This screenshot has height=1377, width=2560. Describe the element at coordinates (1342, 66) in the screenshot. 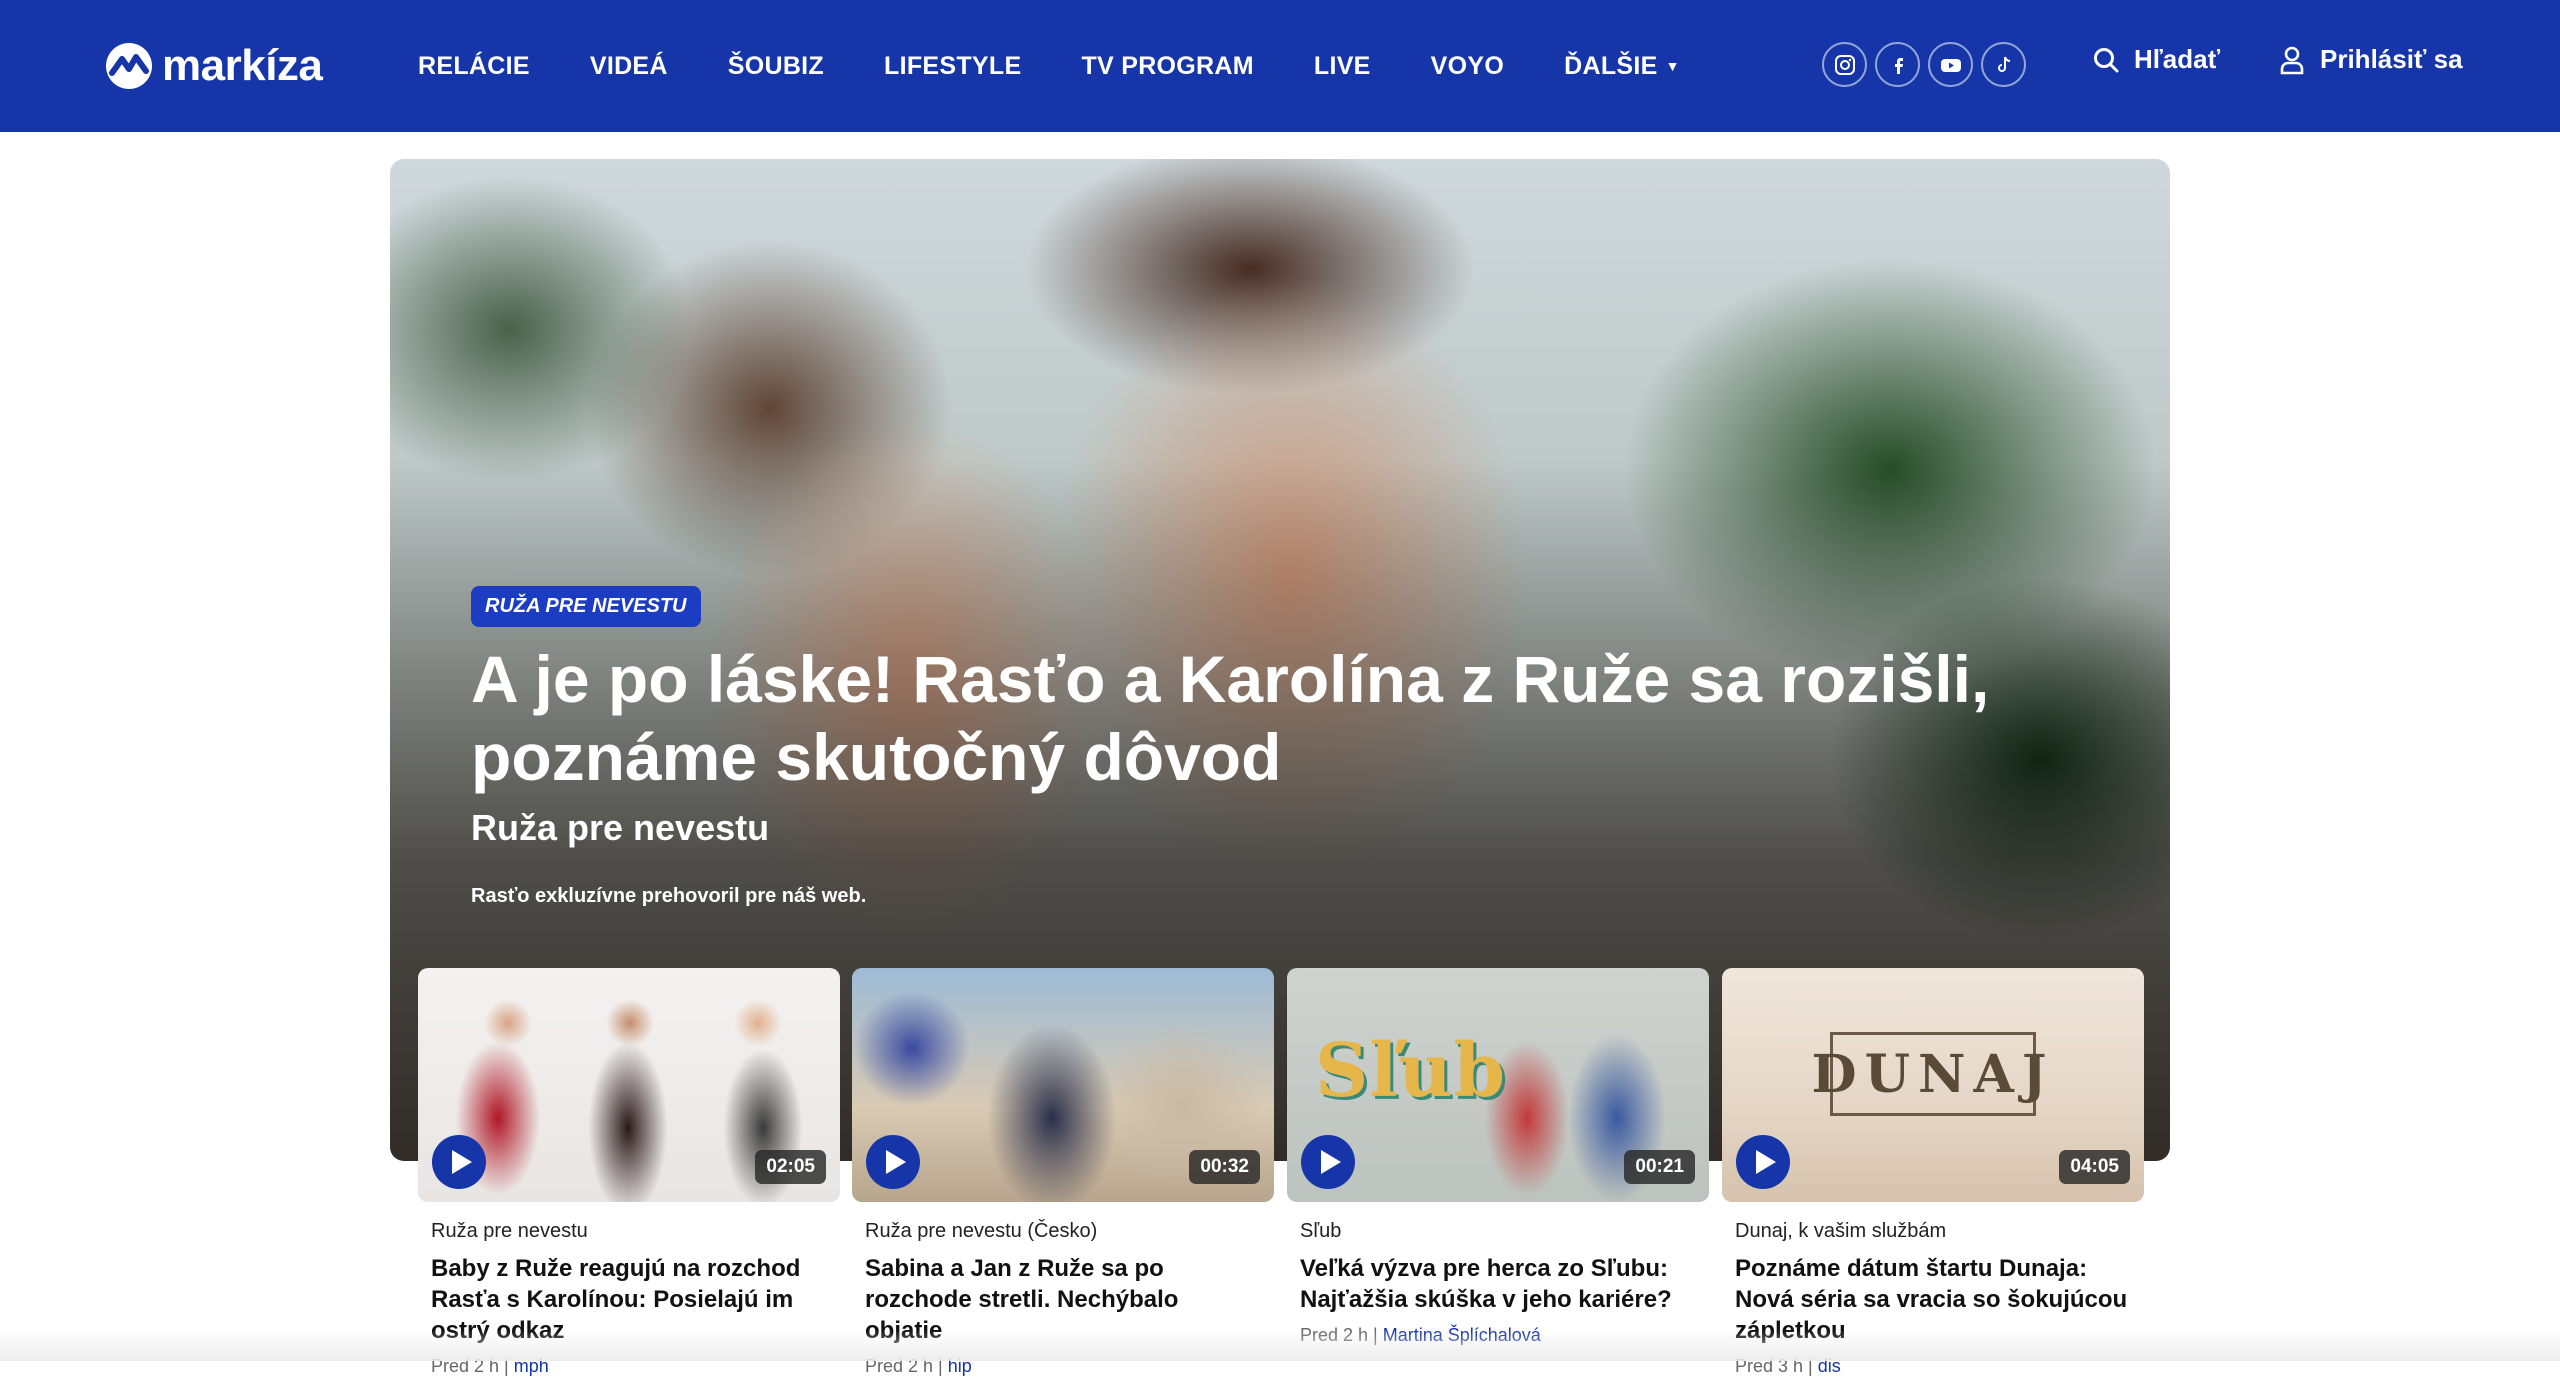

I see `nav-item-live: LIVE` at that location.